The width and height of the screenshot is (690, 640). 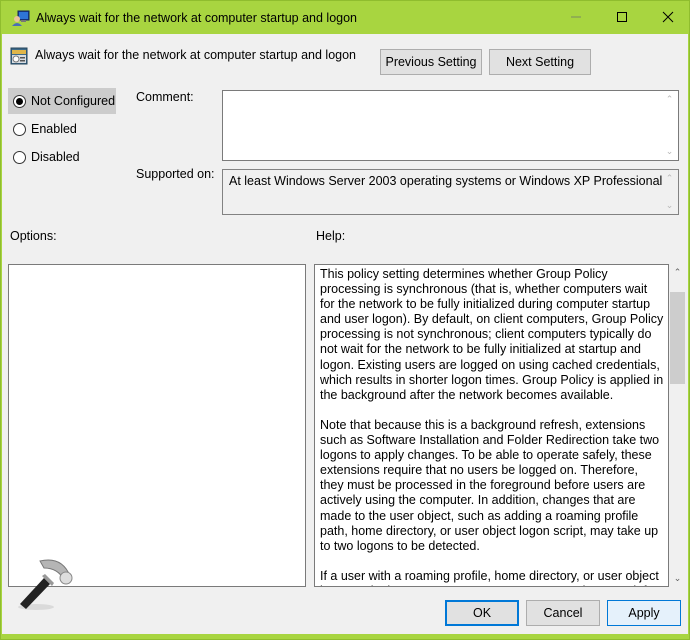 I want to click on ok-button: OK, so click(x=482, y=613).